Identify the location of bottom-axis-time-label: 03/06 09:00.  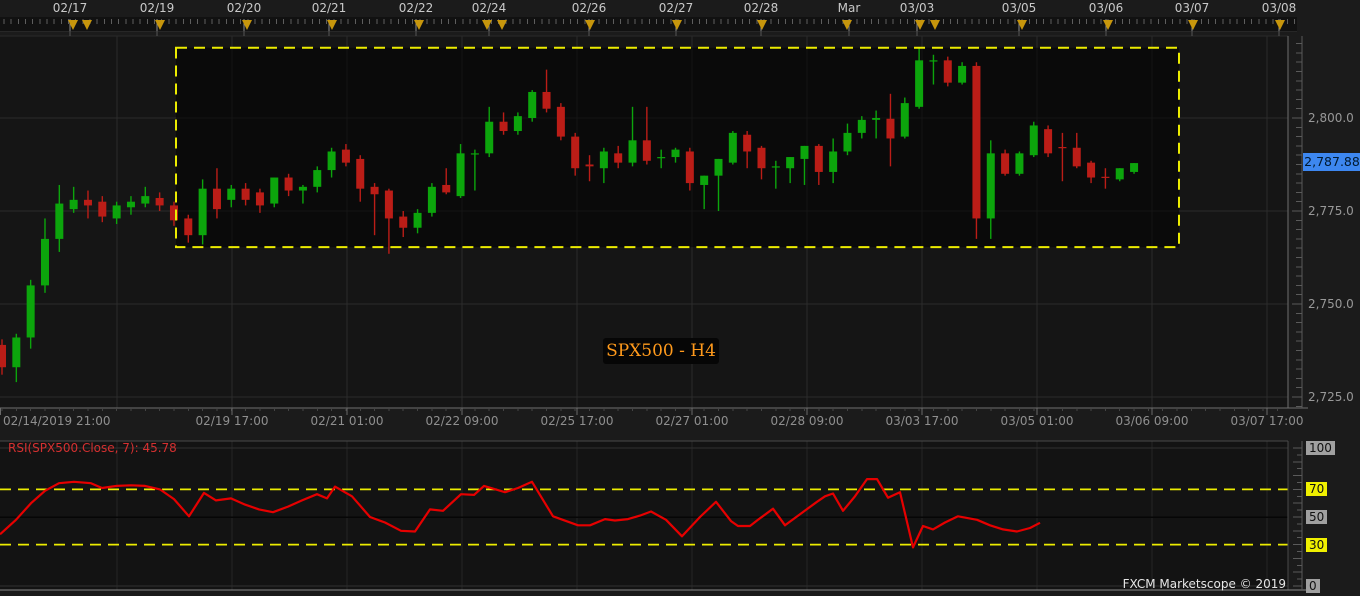
(1152, 421).